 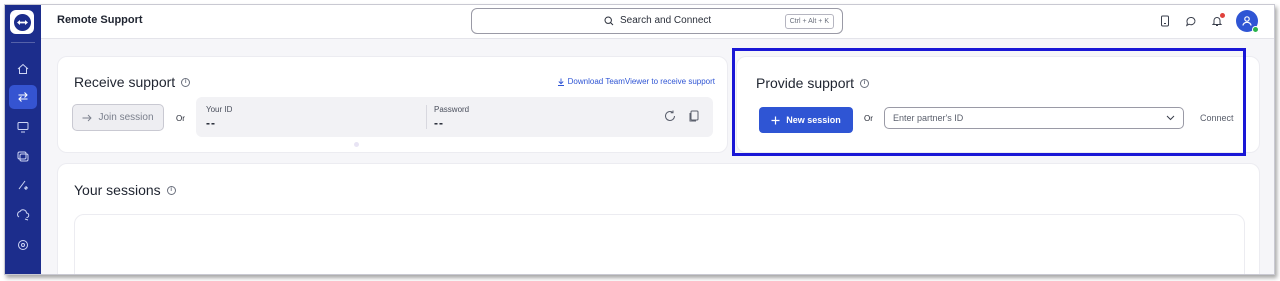 I want to click on sidebar-item-devices, so click(x=23, y=127).